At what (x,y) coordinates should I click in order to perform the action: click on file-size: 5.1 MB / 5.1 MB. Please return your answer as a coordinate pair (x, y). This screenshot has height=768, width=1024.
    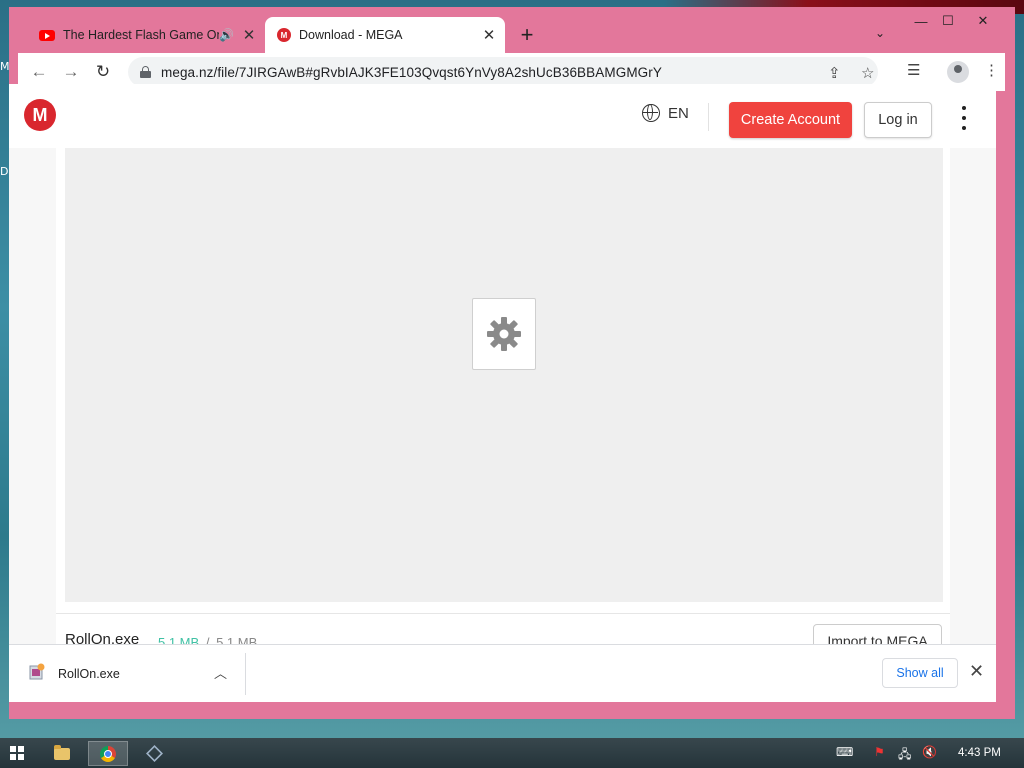
    Looking at the image, I should click on (207, 639).